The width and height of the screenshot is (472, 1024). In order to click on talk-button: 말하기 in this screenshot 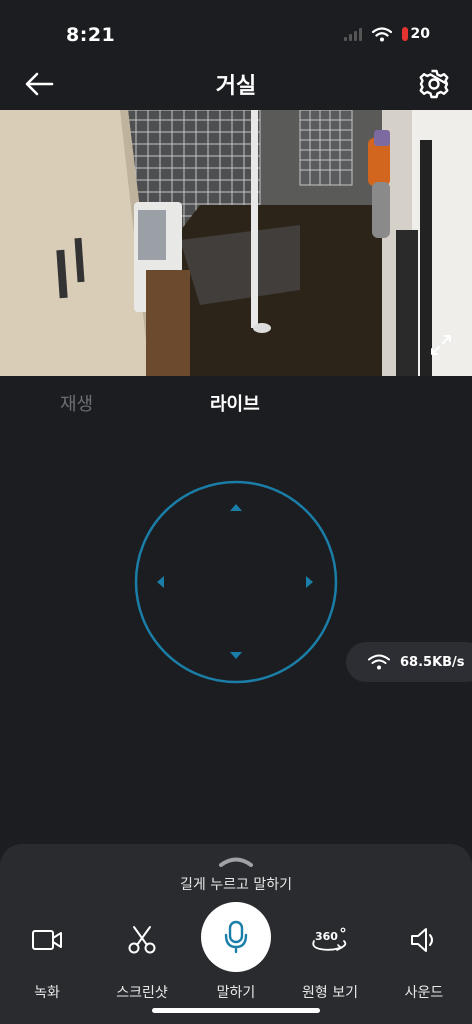, I will do `click(236, 952)`.